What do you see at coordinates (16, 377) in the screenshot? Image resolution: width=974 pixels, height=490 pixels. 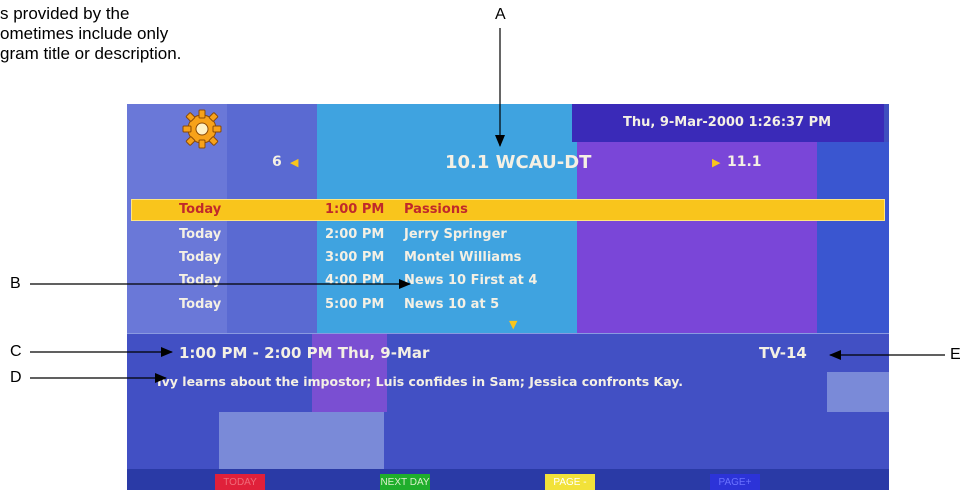 I see `callout-label-d: D` at bounding box center [16, 377].